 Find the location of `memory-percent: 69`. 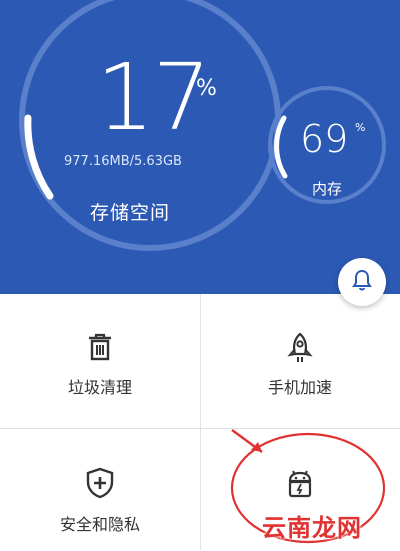

memory-percent: 69 is located at coordinates (324, 139).